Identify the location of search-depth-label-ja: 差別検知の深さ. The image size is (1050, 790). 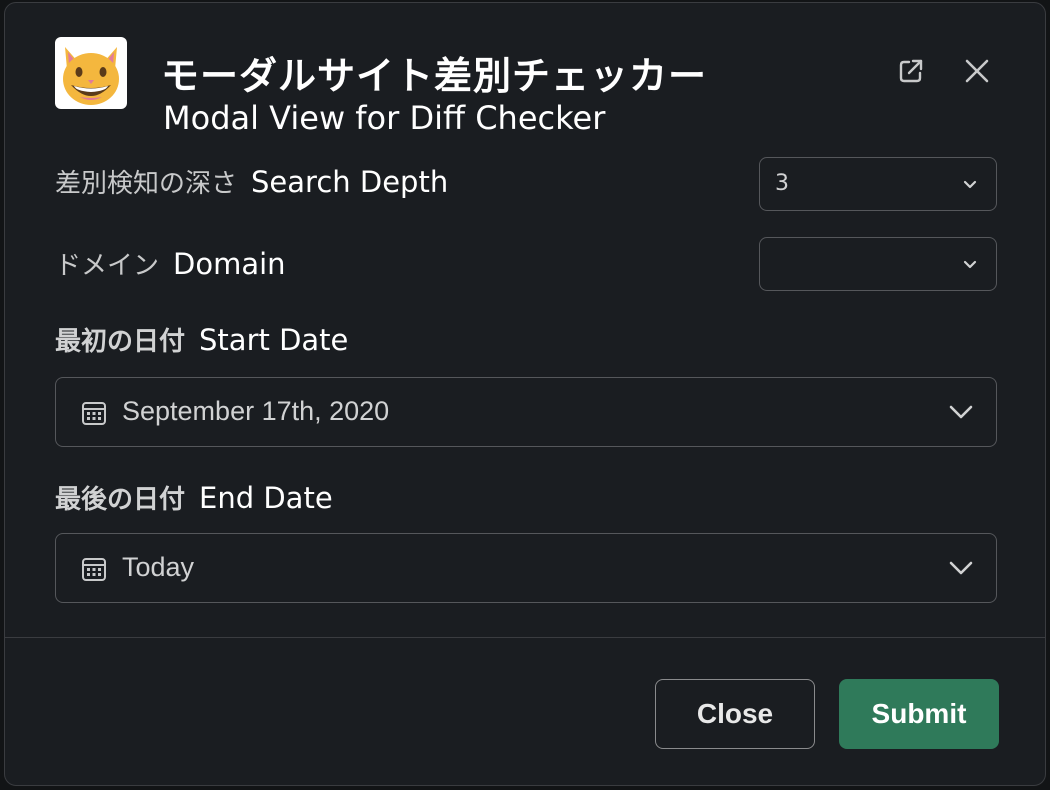
(146, 184).